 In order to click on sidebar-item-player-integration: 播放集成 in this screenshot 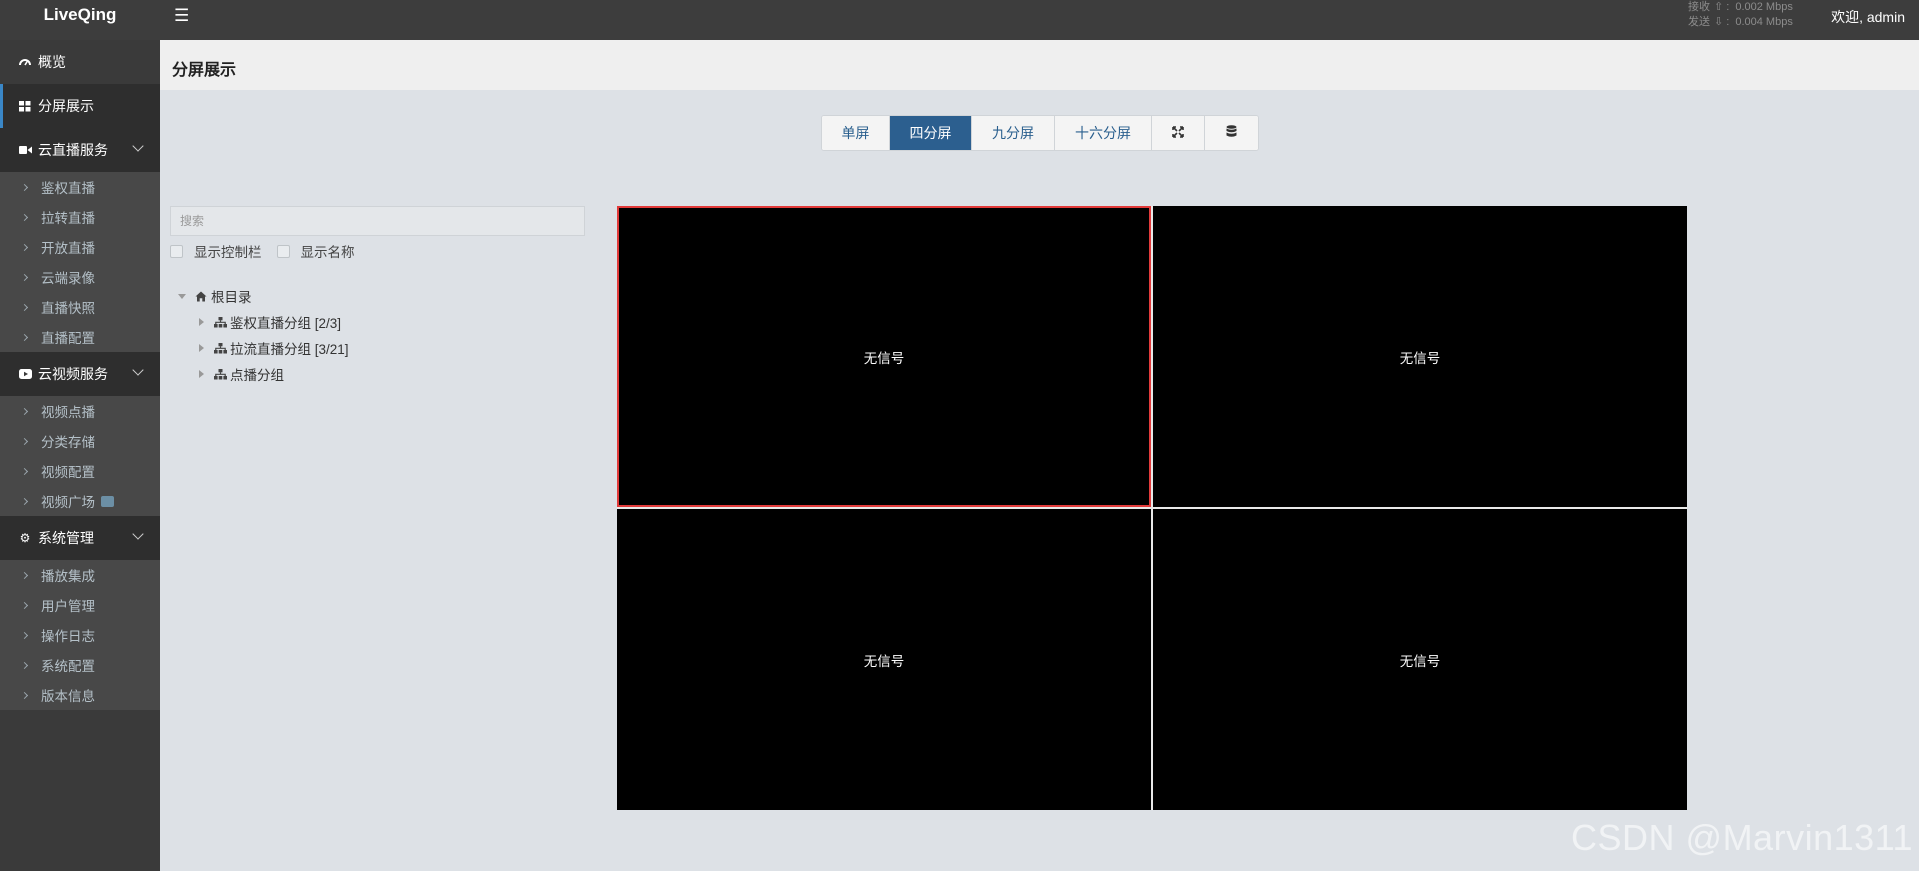, I will do `click(80, 575)`.